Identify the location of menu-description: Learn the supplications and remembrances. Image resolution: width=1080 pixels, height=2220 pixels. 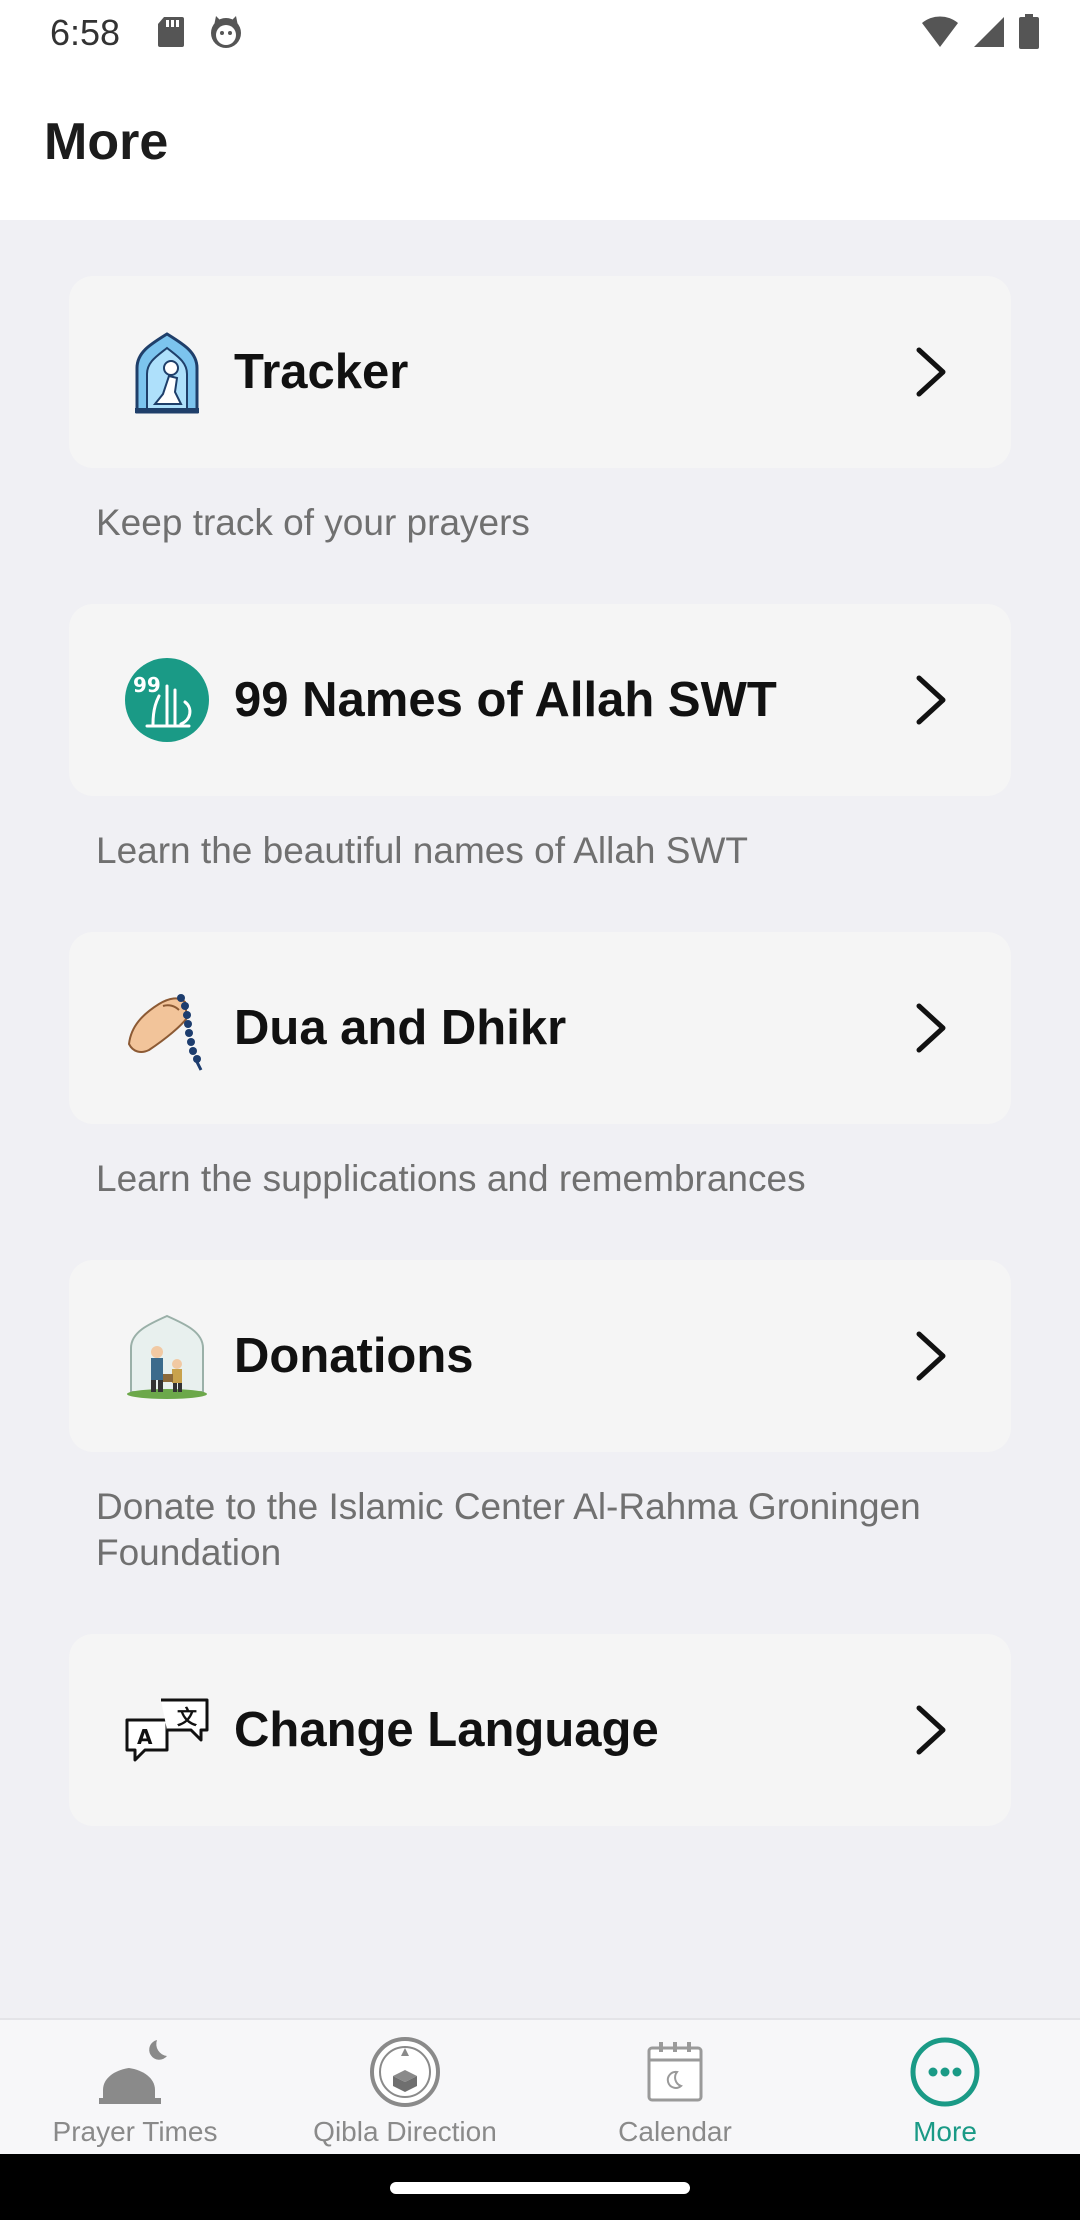
(451, 1178).